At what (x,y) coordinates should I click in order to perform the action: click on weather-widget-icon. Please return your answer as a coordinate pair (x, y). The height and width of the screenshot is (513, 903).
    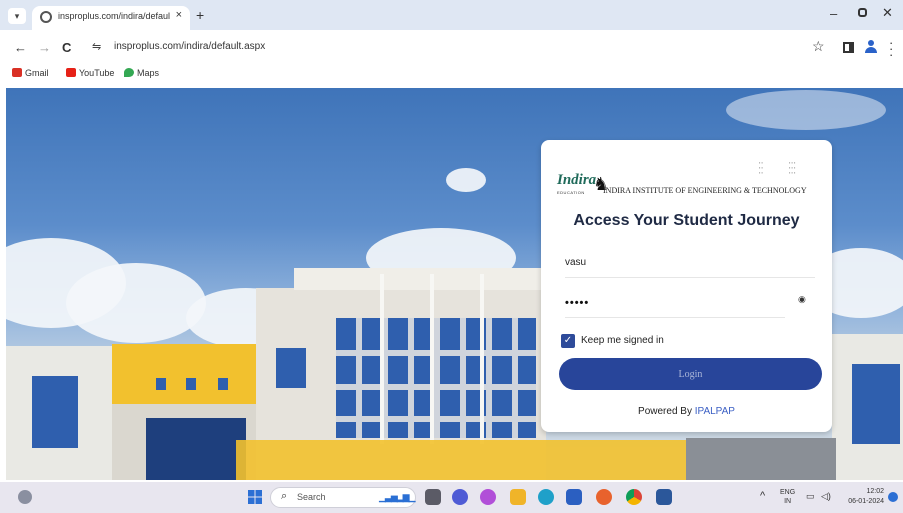
    Looking at the image, I should click on (25, 497).